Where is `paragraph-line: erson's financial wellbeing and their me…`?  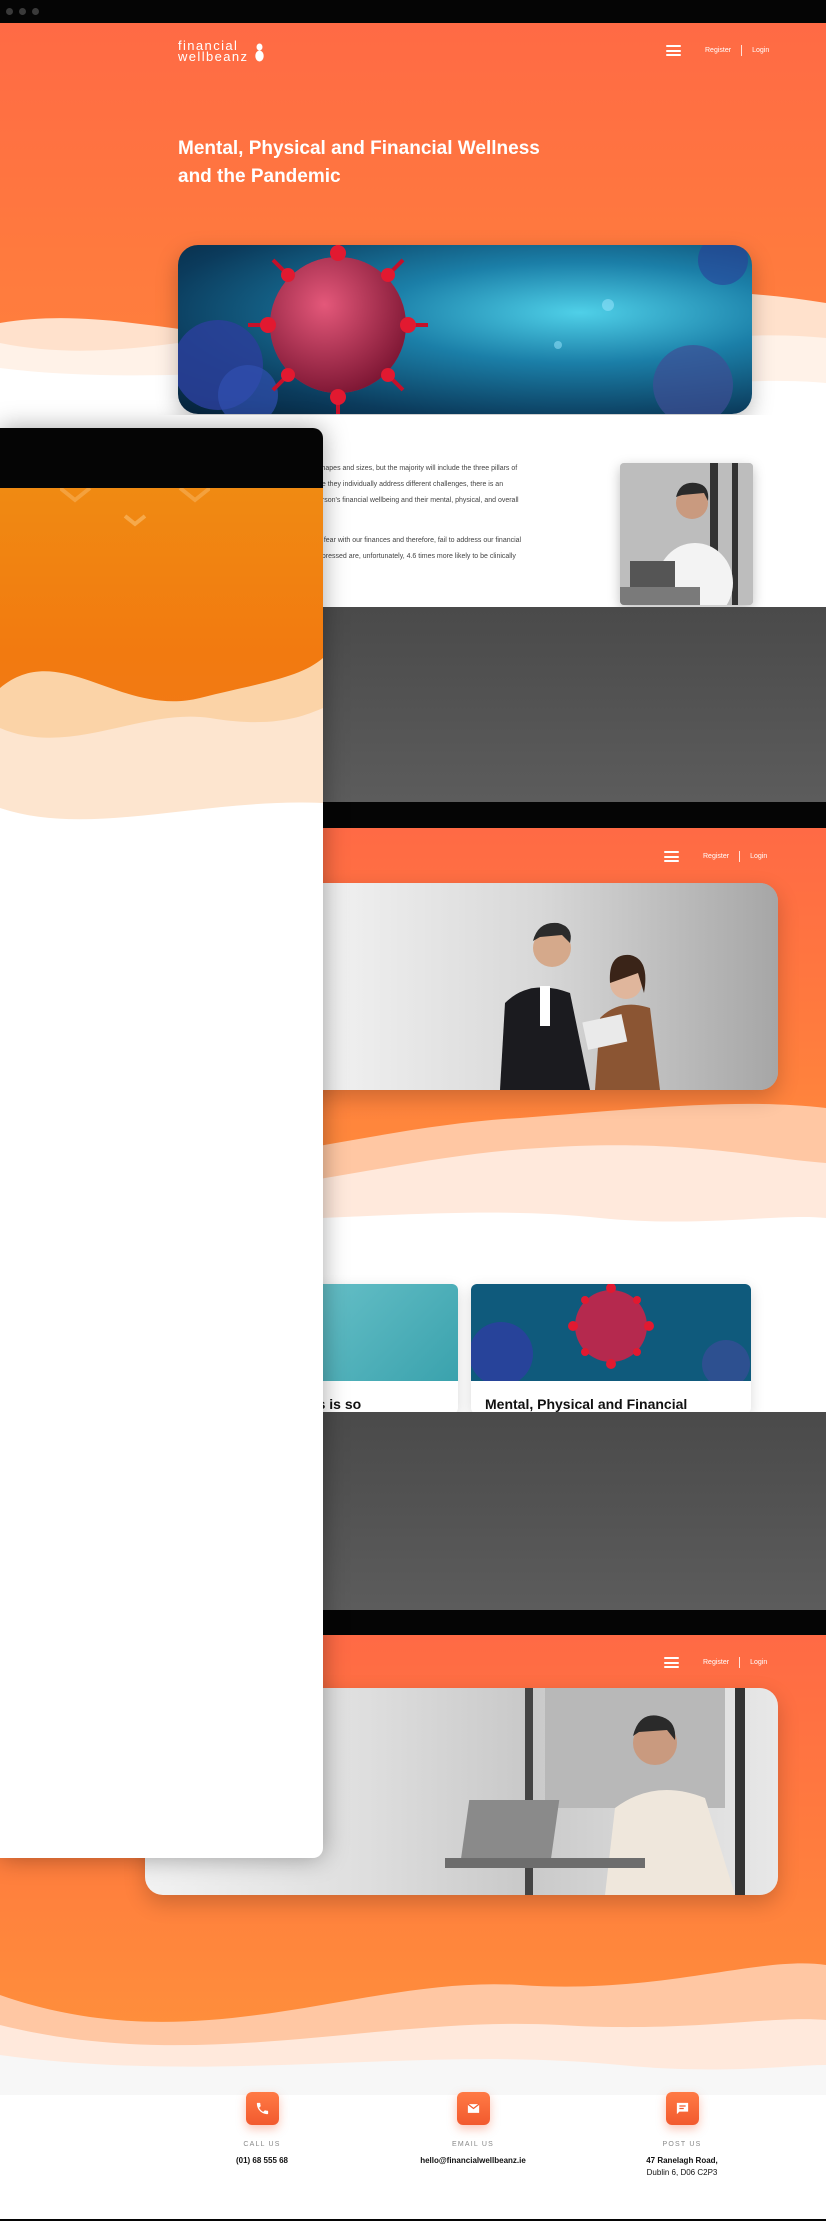 paragraph-line: erson's financial wellbeing and their me… is located at coordinates (418, 500).